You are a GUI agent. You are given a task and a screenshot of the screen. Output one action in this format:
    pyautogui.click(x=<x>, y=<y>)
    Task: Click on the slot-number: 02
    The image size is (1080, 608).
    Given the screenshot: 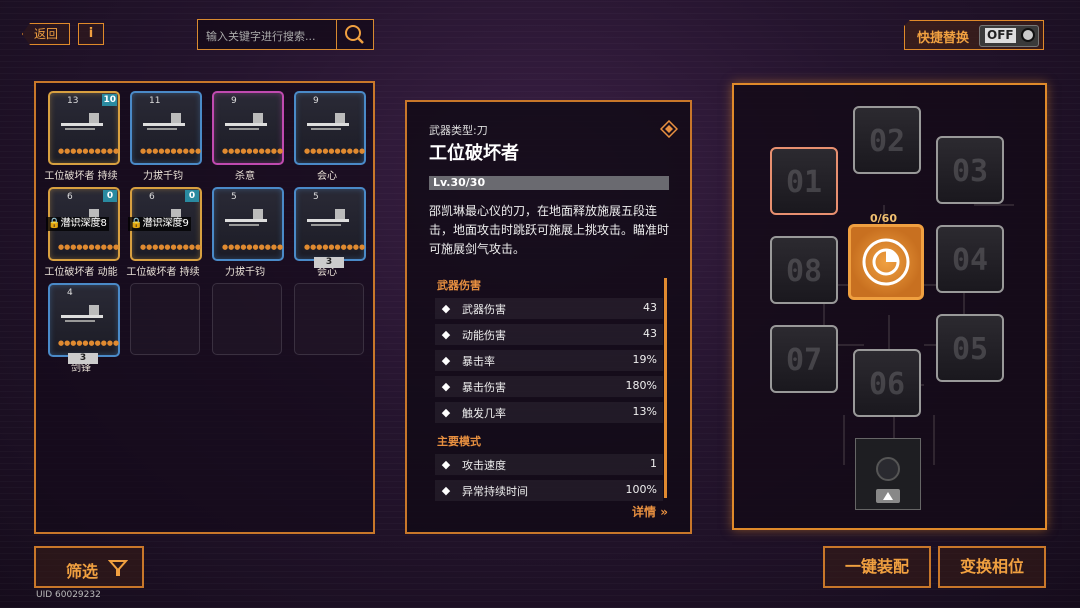 What is the action you would take?
    pyautogui.click(x=887, y=141)
    